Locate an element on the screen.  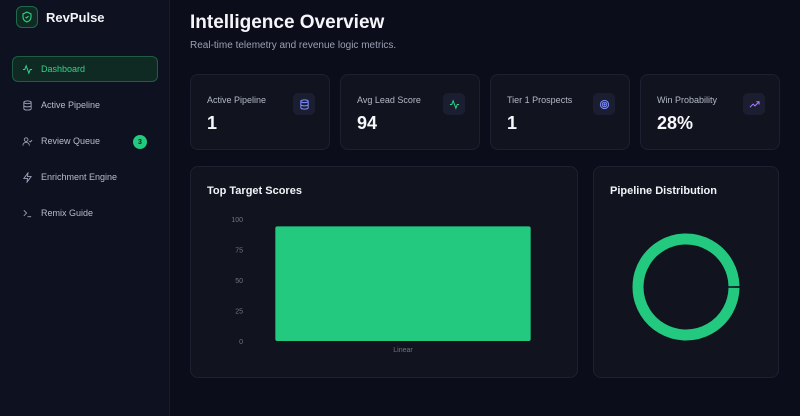
sidebar-item-label: Dashboard is located at coordinates (63, 69).